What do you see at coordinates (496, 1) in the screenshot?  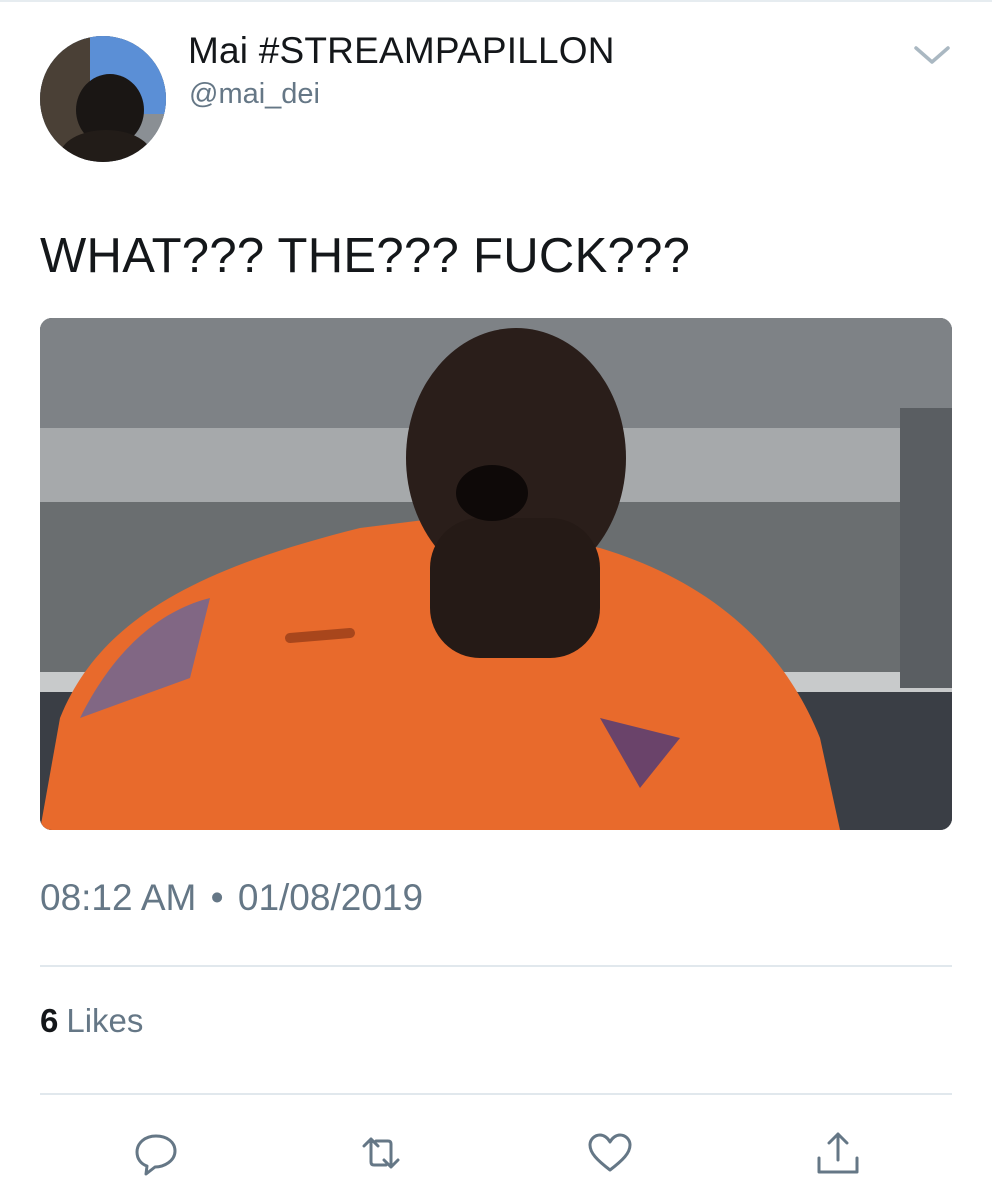 I see `top-divider` at bounding box center [496, 1].